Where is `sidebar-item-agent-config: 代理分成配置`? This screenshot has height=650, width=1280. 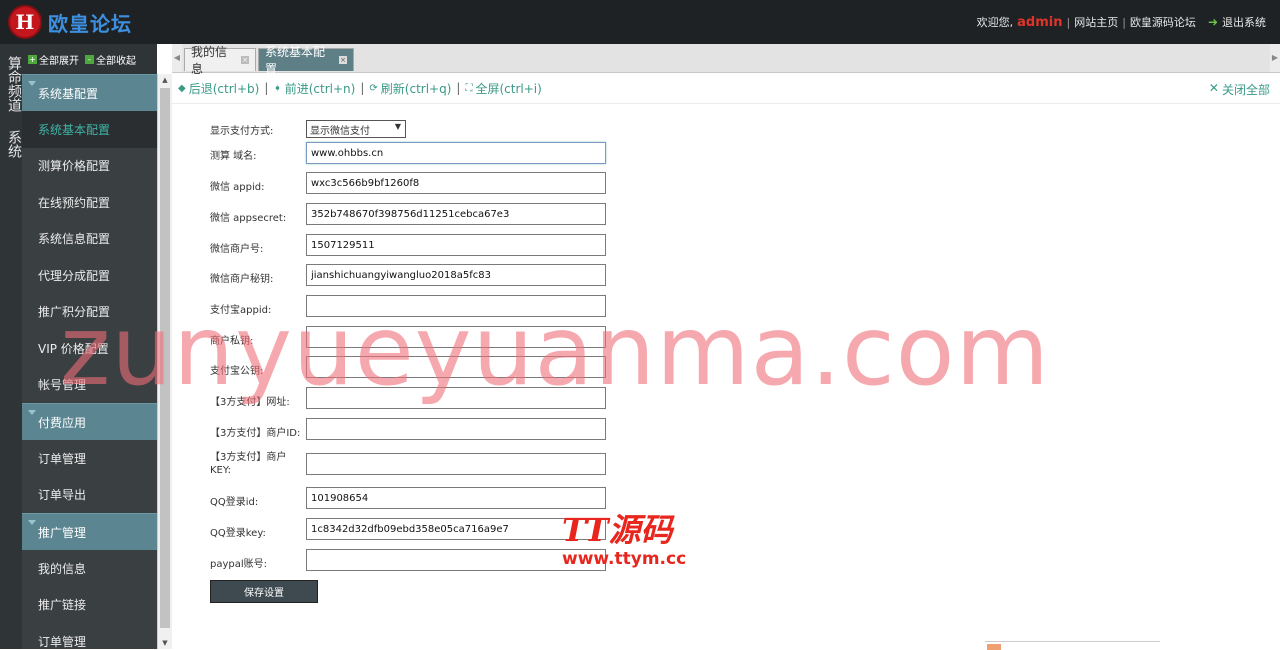
sidebar-item-agent-config: 代理分成配置 is located at coordinates (89, 275).